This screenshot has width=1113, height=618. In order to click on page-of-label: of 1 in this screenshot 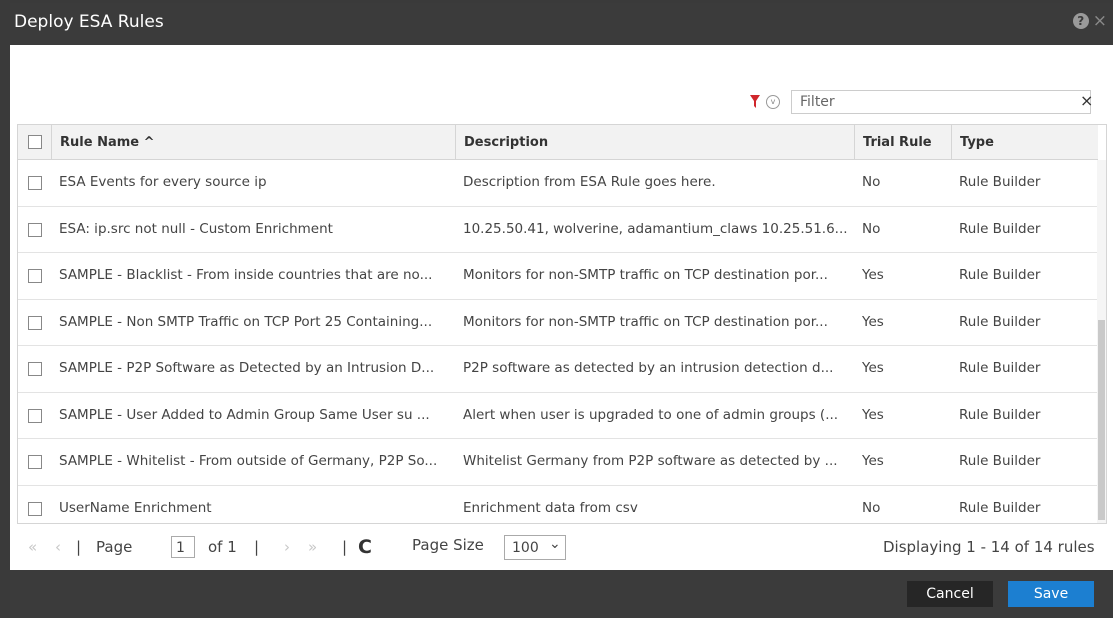, I will do `click(222, 547)`.